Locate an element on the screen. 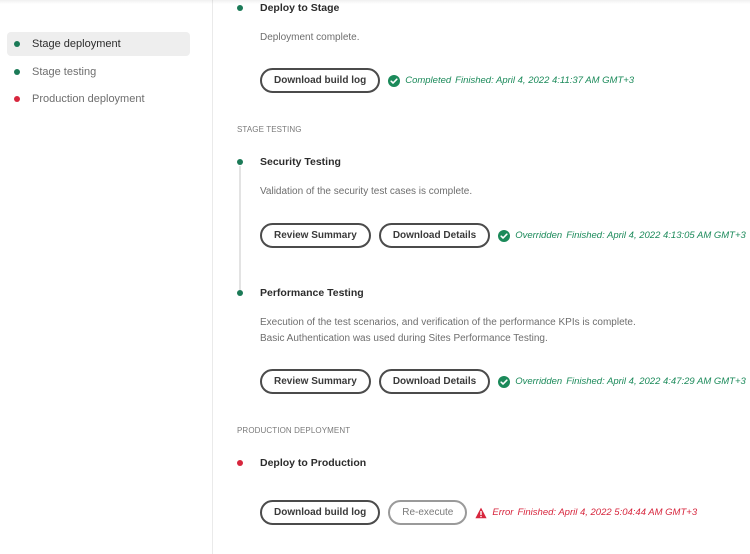 This screenshot has height=554, width=750. top-shadow is located at coordinates (375, 2).